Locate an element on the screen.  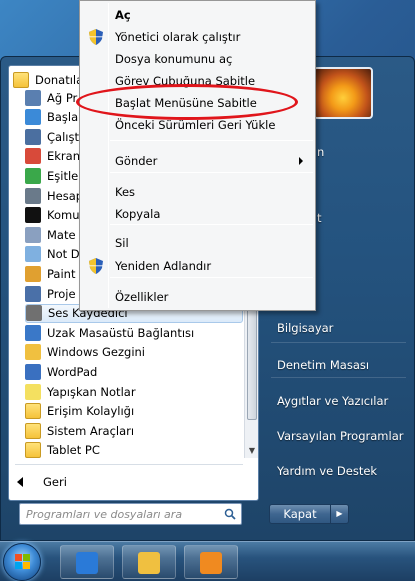
right-panel-item: n is located at coordinates (362, 152).